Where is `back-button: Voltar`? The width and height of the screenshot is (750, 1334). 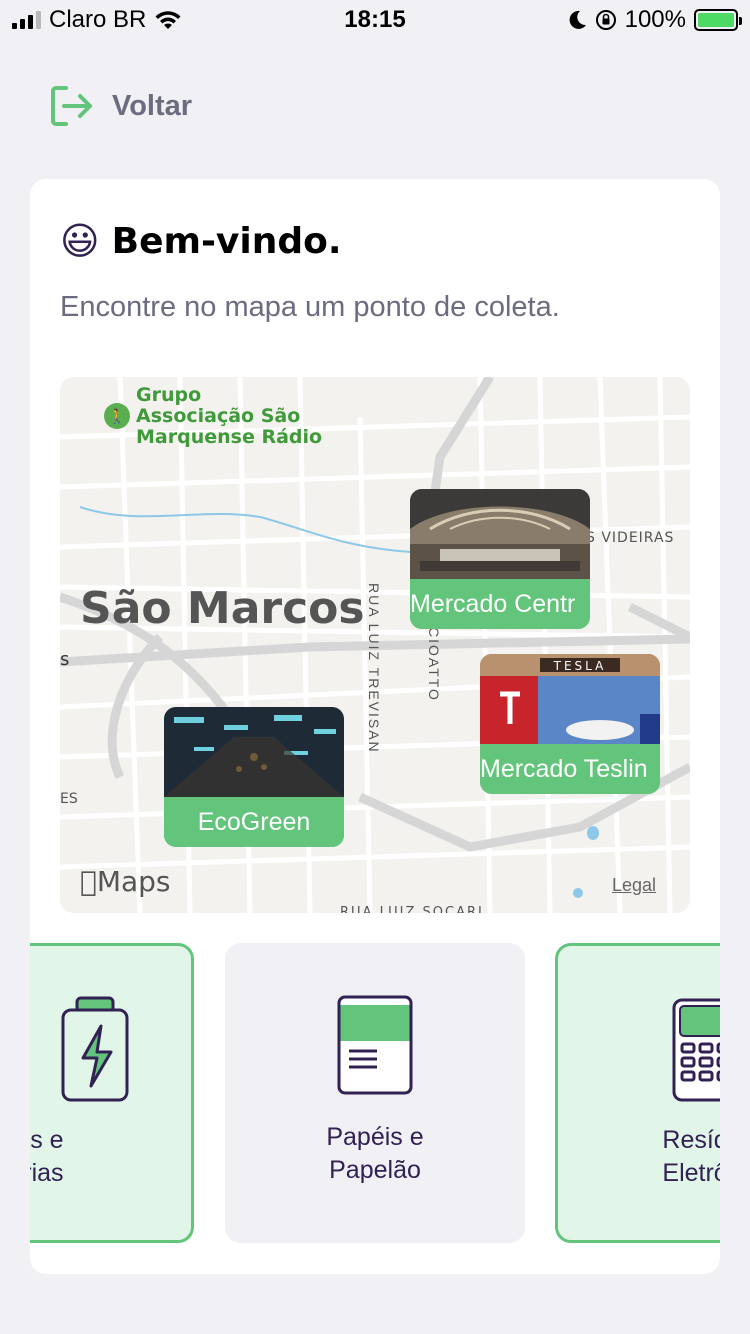 back-button: Voltar is located at coordinates (121, 106).